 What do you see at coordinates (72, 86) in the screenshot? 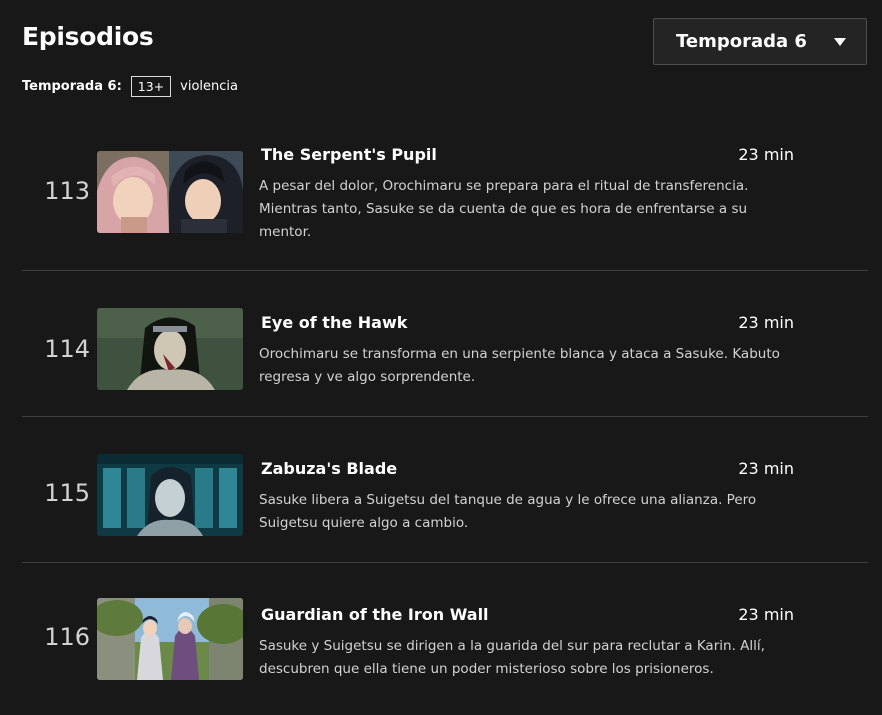
I see `rating-season-label: Temporada 6:` at bounding box center [72, 86].